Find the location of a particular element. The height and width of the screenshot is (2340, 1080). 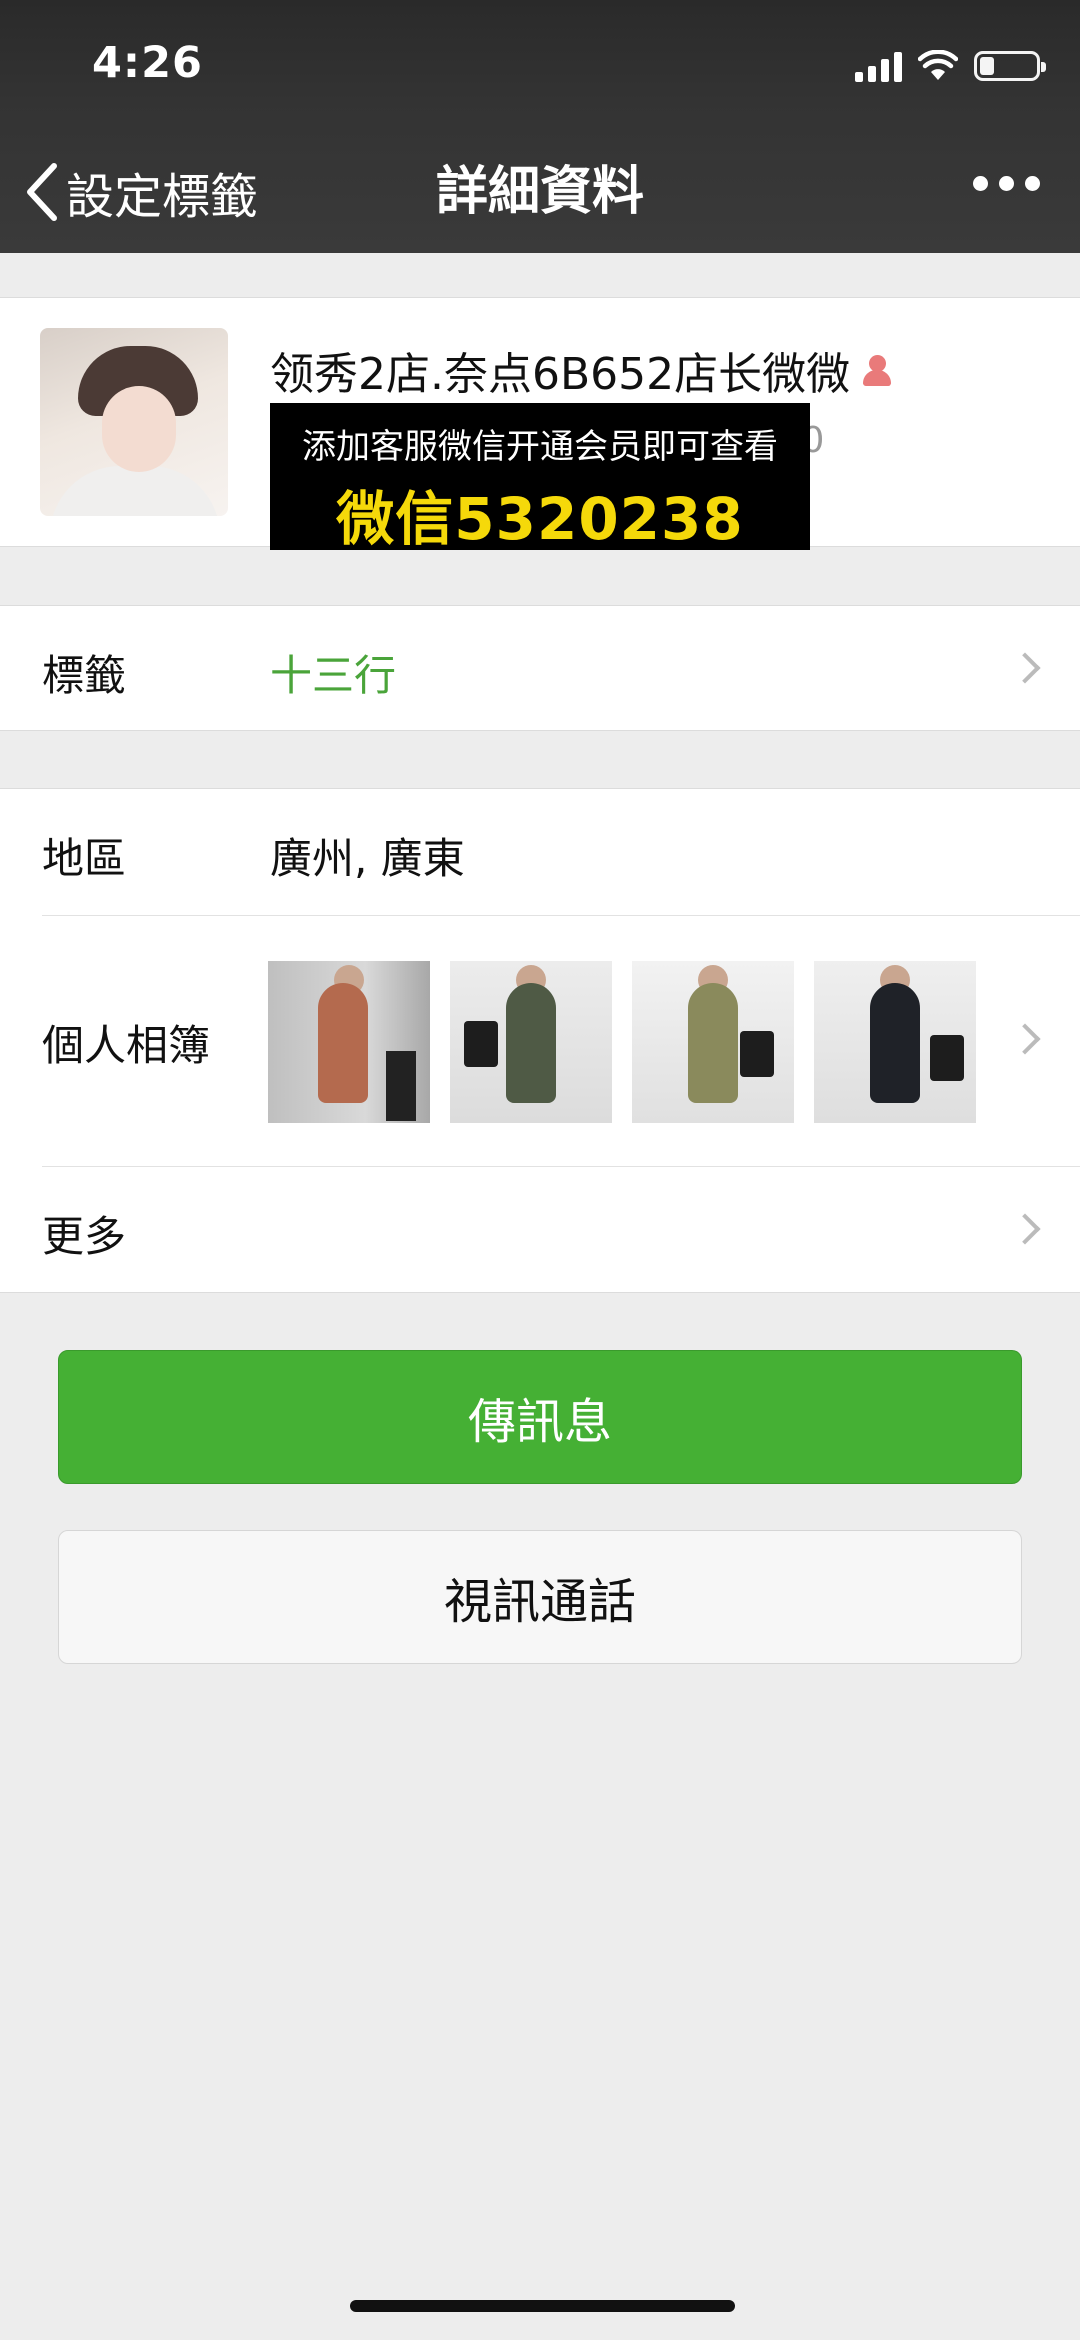

cellular-signal-icon is located at coordinates (878, 66).